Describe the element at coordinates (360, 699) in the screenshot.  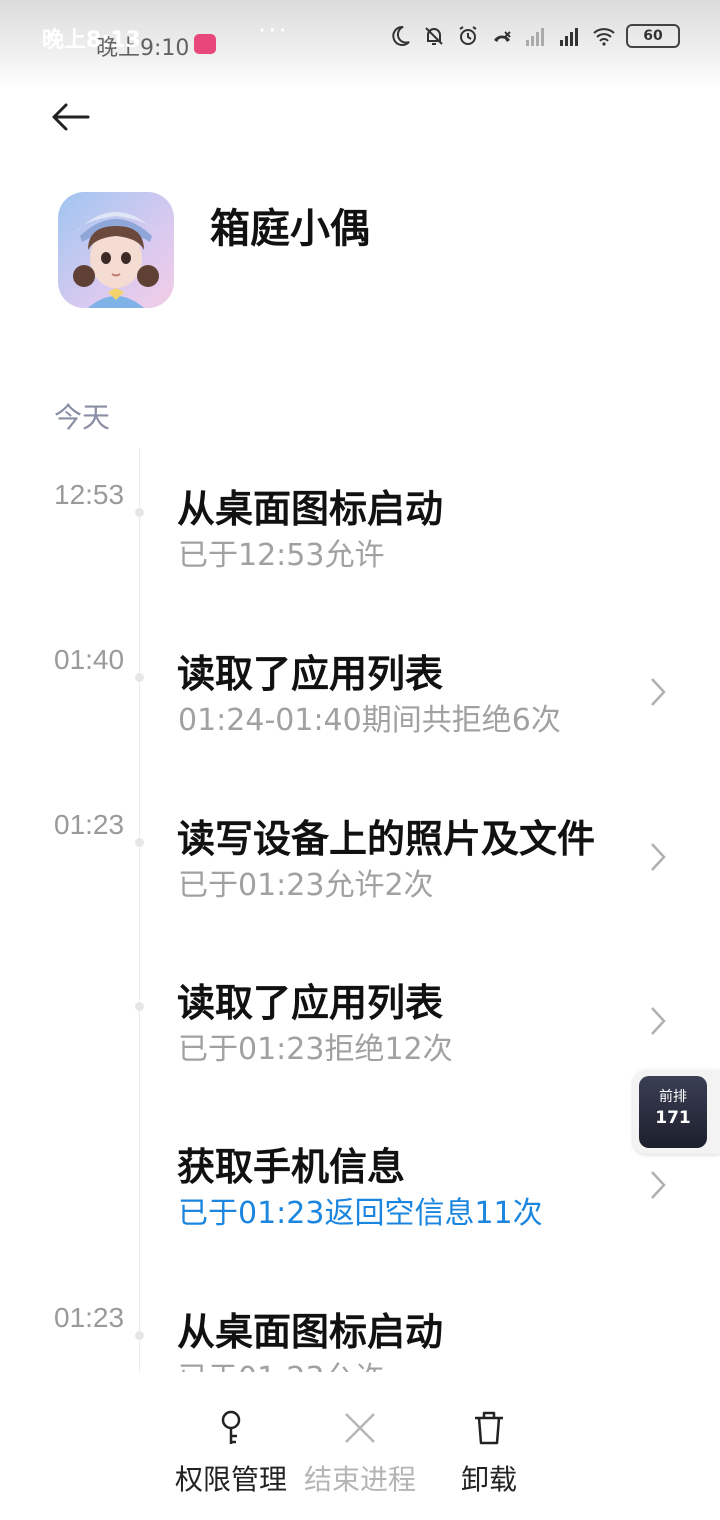
I see `timeline-entry: 01:40 读取了应用列表 01:24-01:40期间共拒绝6次` at that location.